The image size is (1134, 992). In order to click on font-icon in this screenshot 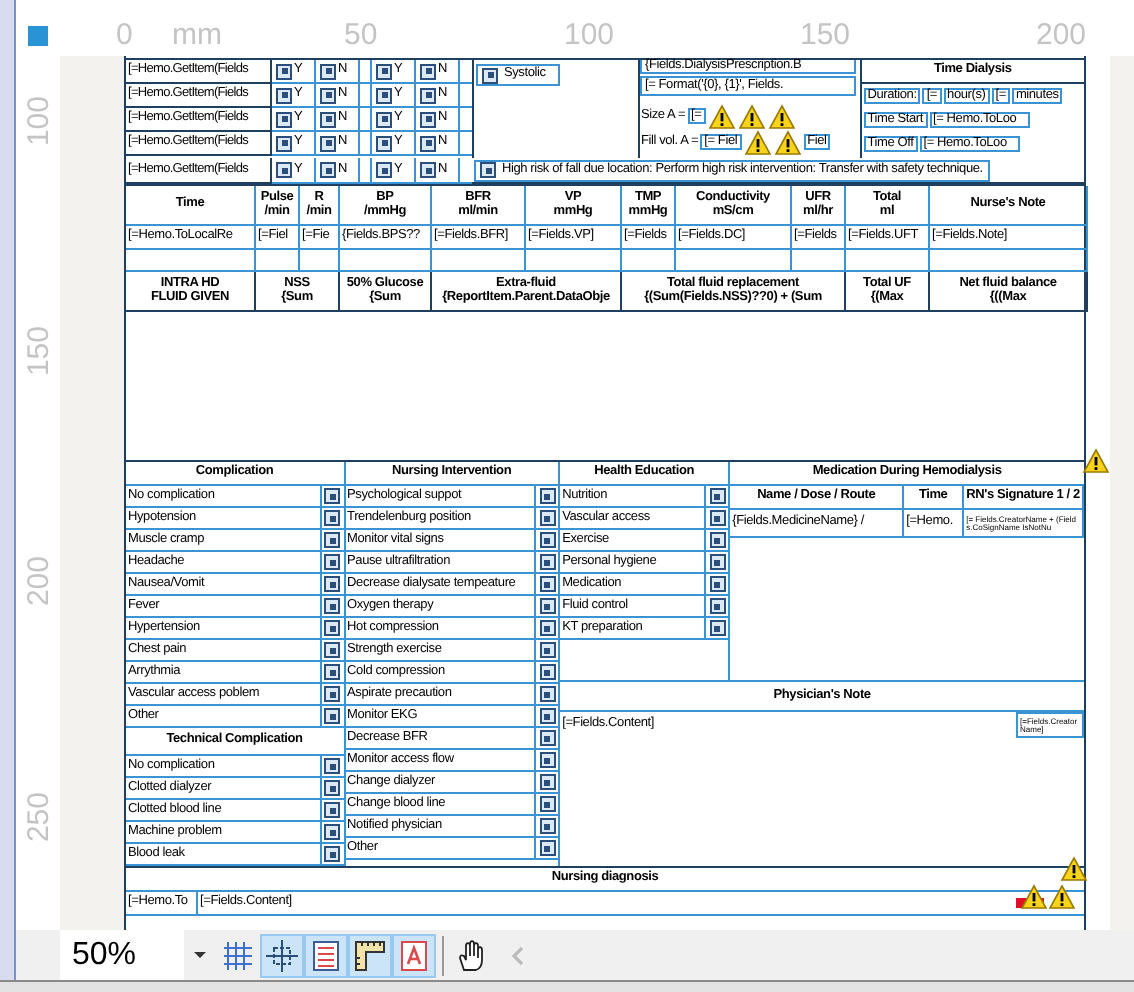, I will do `click(414, 955)`.